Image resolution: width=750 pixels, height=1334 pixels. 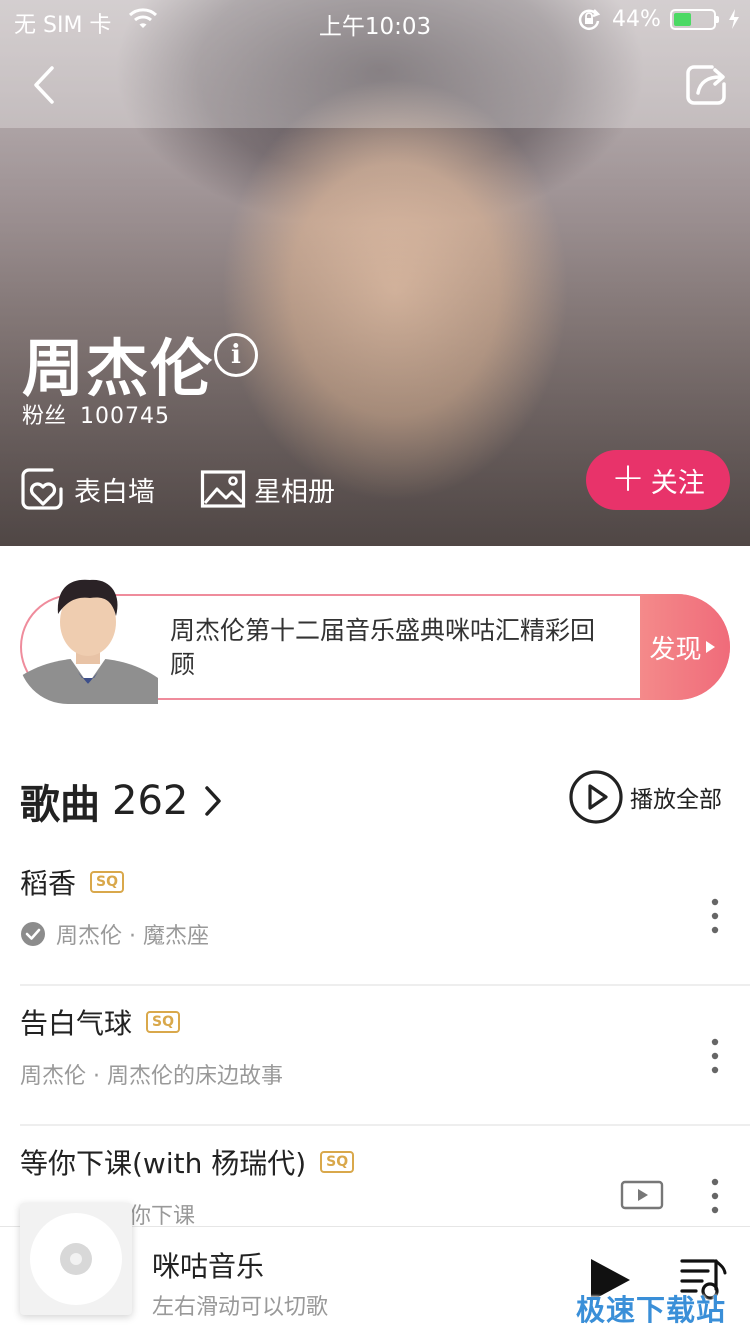 I want to click on song-row: 告白气球 SQ 周杰伦 · 周杰伦的床边故事, so click(x=385, y=1056).